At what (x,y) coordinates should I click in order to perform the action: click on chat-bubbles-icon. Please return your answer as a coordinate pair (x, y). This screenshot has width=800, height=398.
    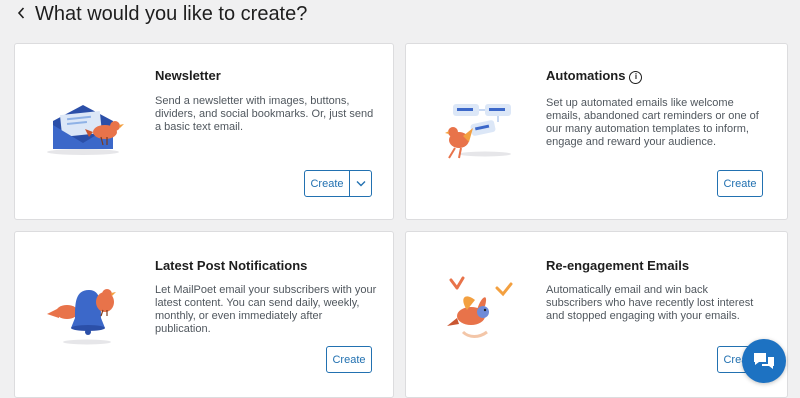
    Looking at the image, I should click on (764, 361).